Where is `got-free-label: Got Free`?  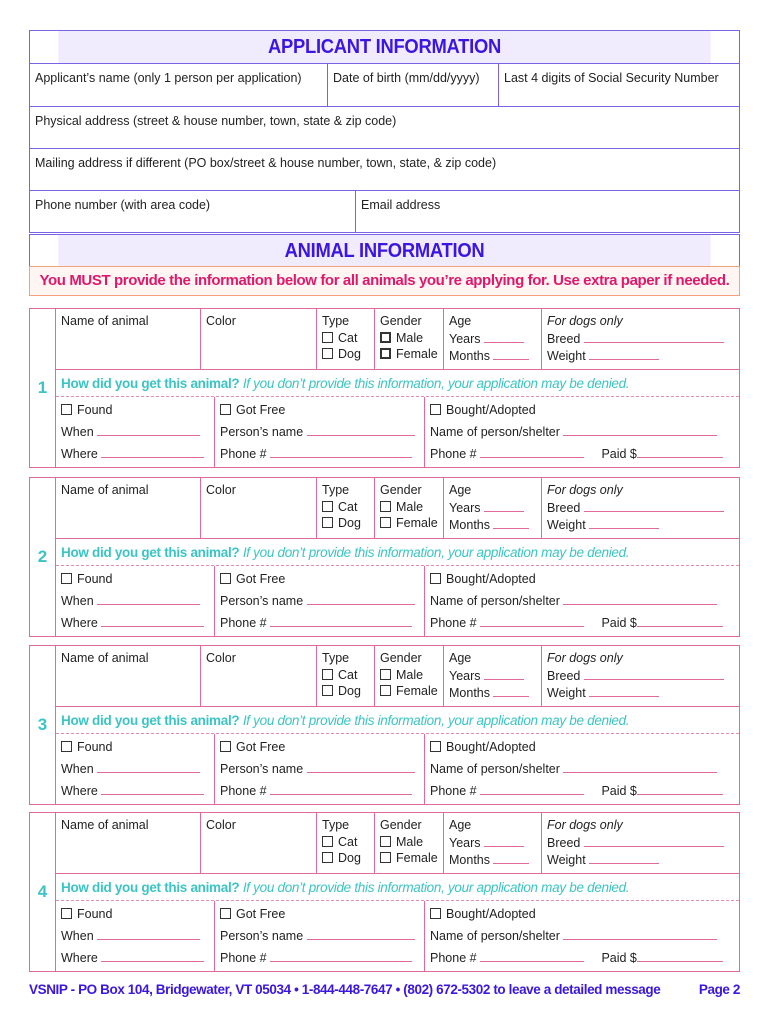 got-free-label: Got Free is located at coordinates (261, 747).